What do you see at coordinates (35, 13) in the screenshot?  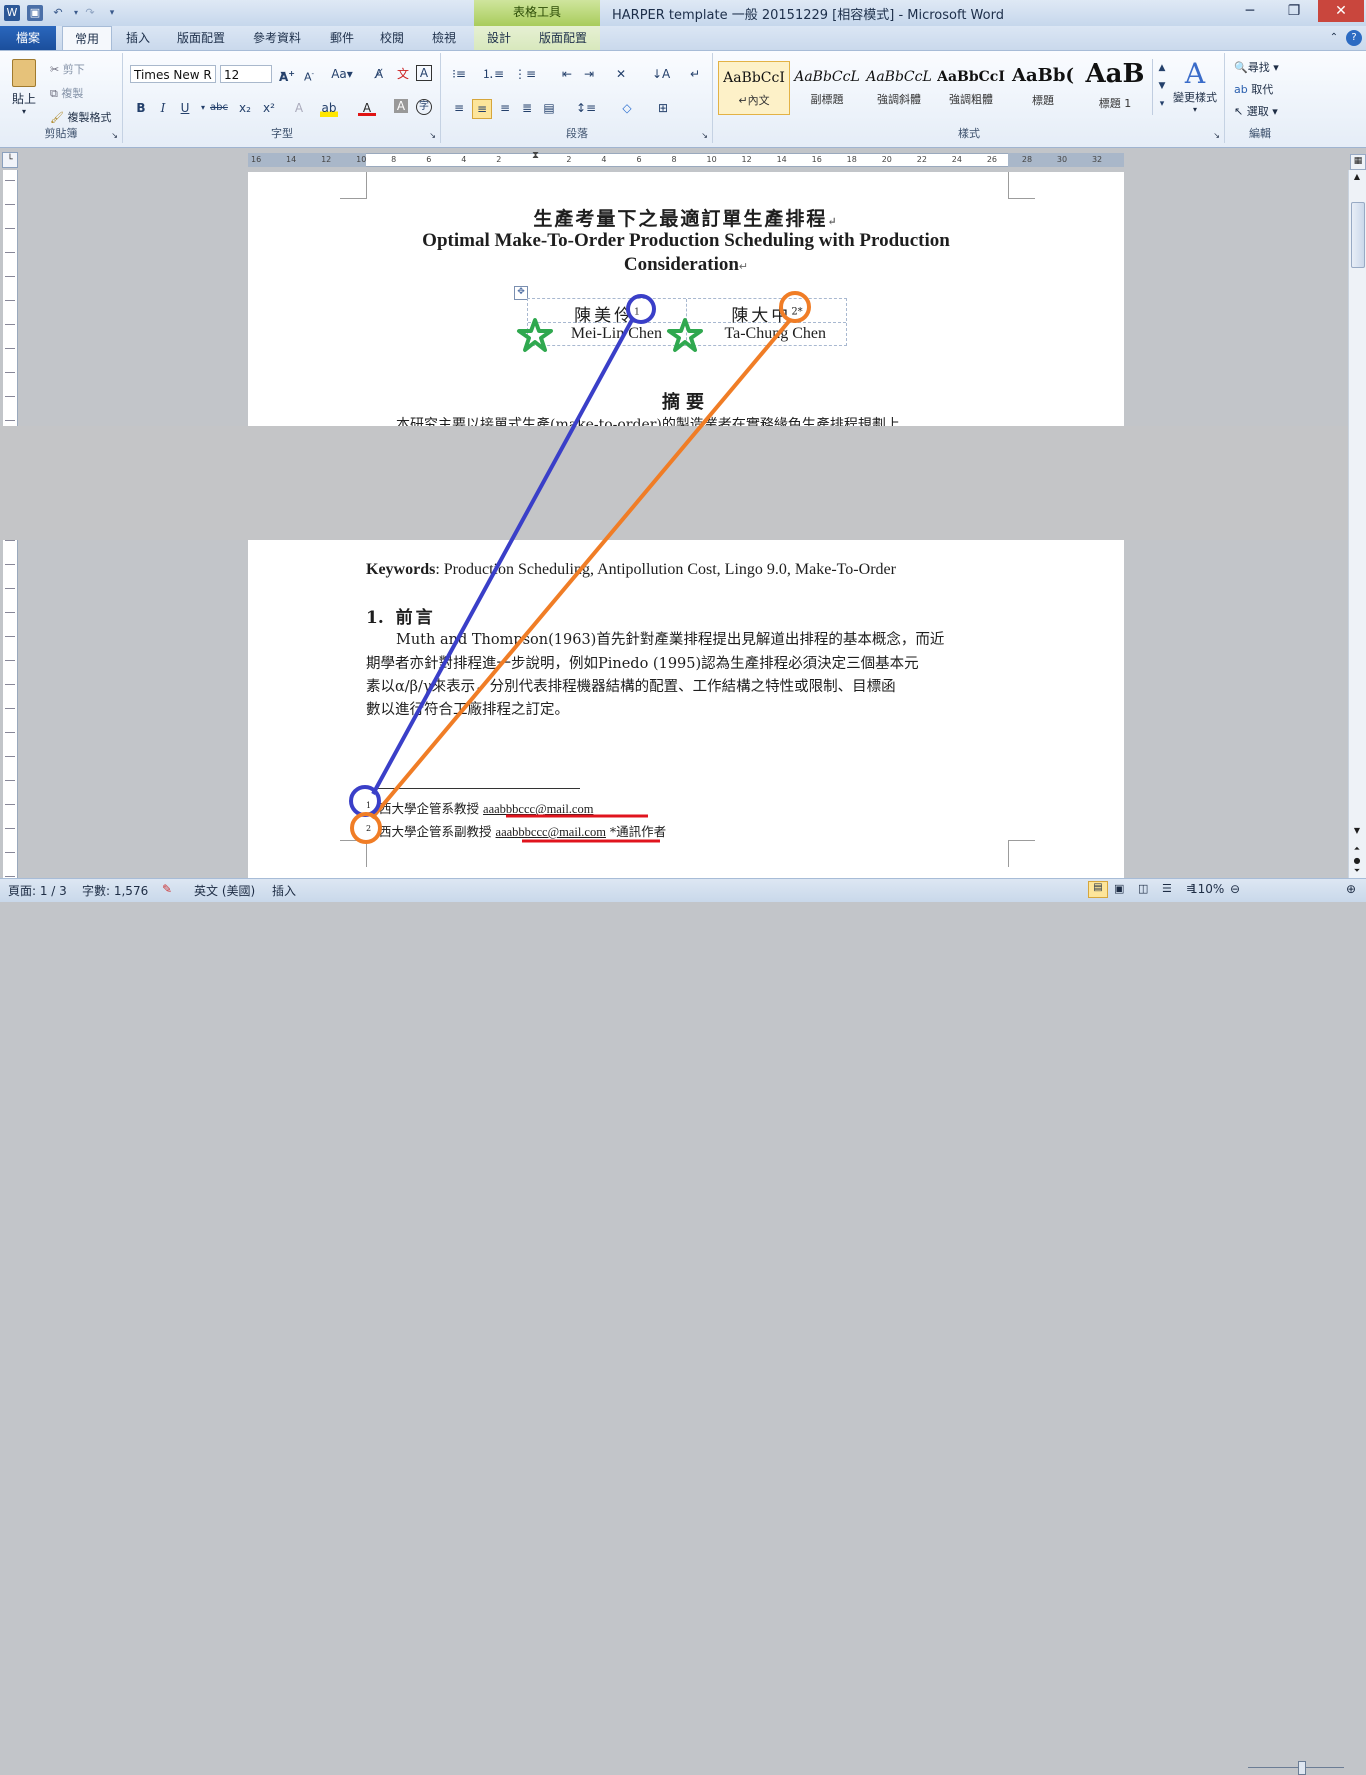 I see `save-icon: ▣` at bounding box center [35, 13].